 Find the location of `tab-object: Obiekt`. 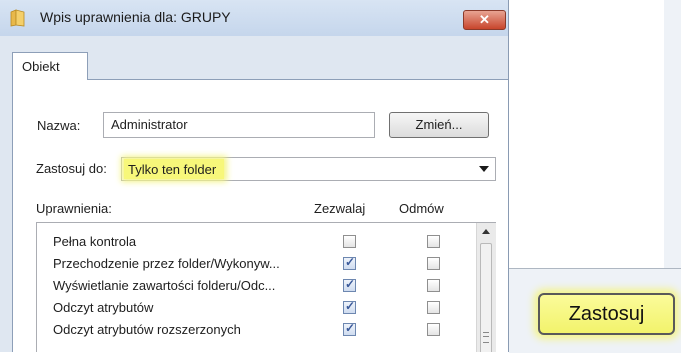

tab-object: Obiekt is located at coordinates (50, 66).